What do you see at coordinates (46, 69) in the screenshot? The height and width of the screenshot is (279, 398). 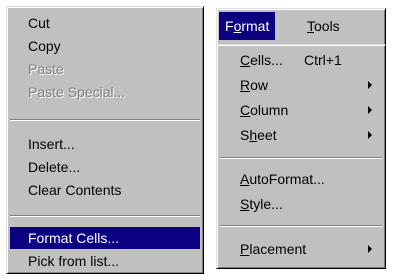 I see `menu-item-paste: Paste` at bounding box center [46, 69].